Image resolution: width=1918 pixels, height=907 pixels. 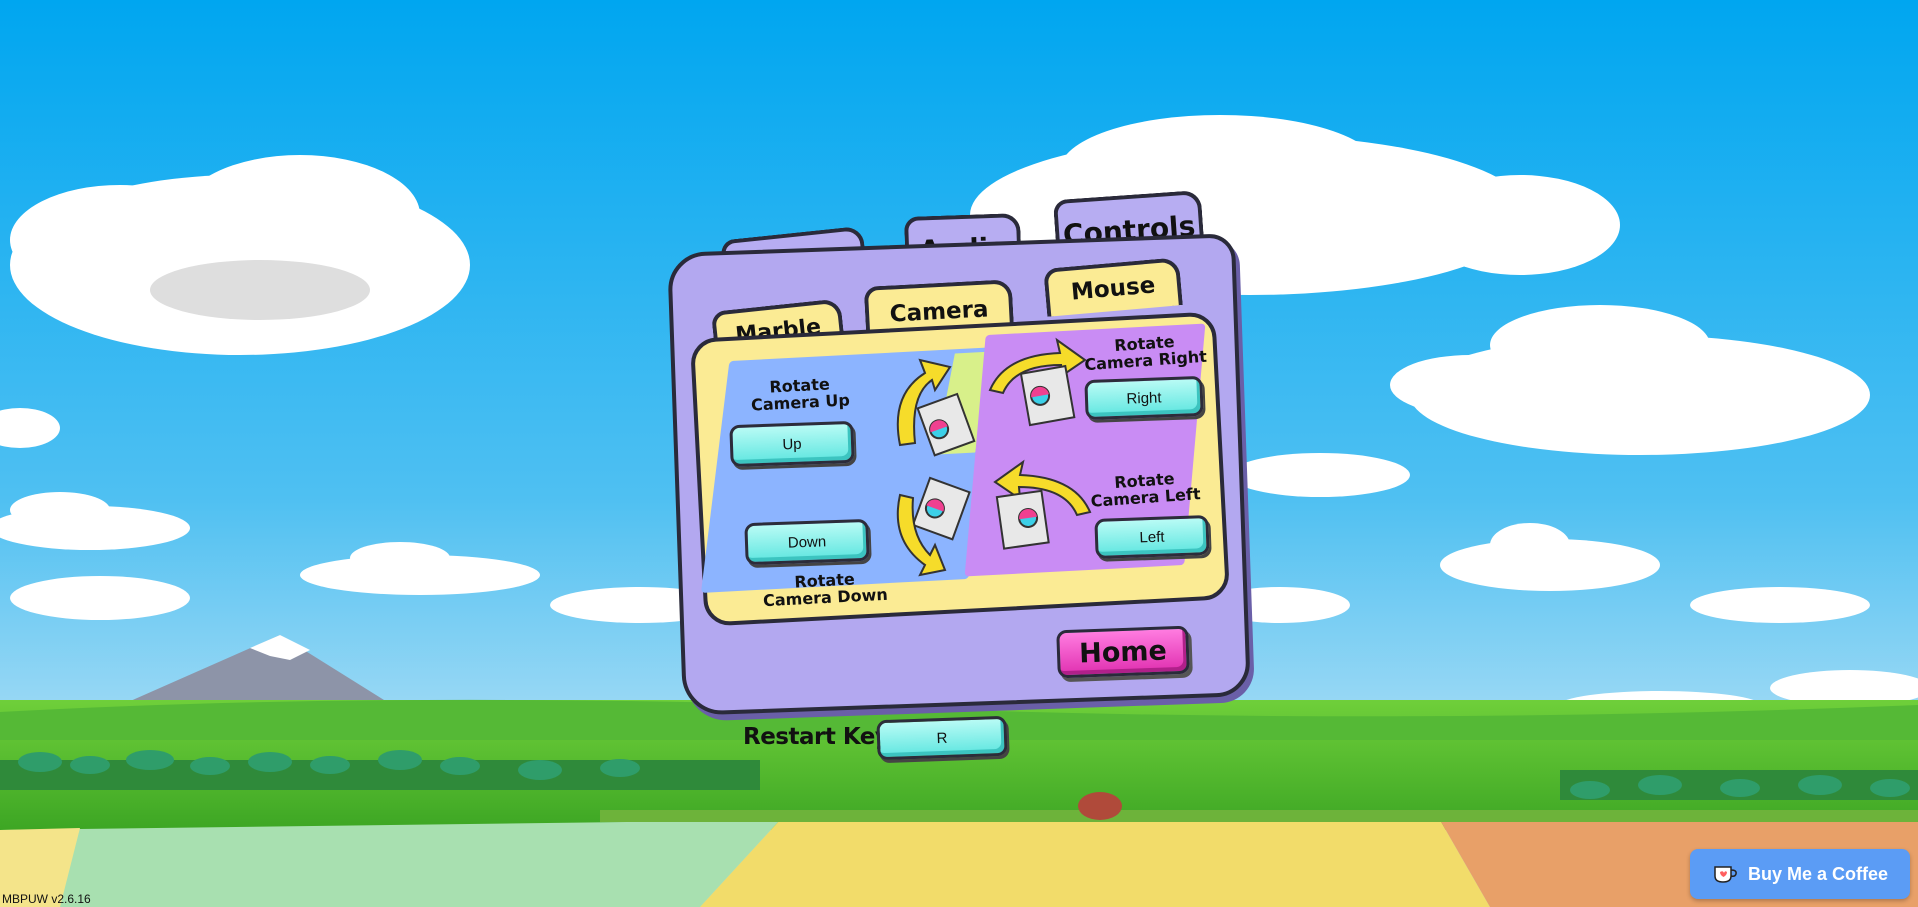 I want to click on camera-down-illustration, so click(x=933, y=526).